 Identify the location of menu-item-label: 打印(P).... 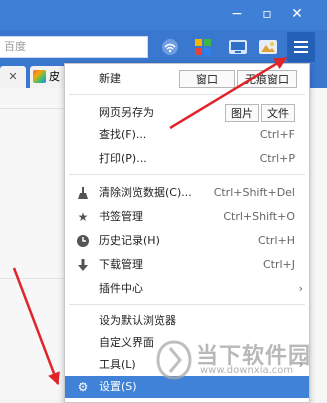
(123, 158).